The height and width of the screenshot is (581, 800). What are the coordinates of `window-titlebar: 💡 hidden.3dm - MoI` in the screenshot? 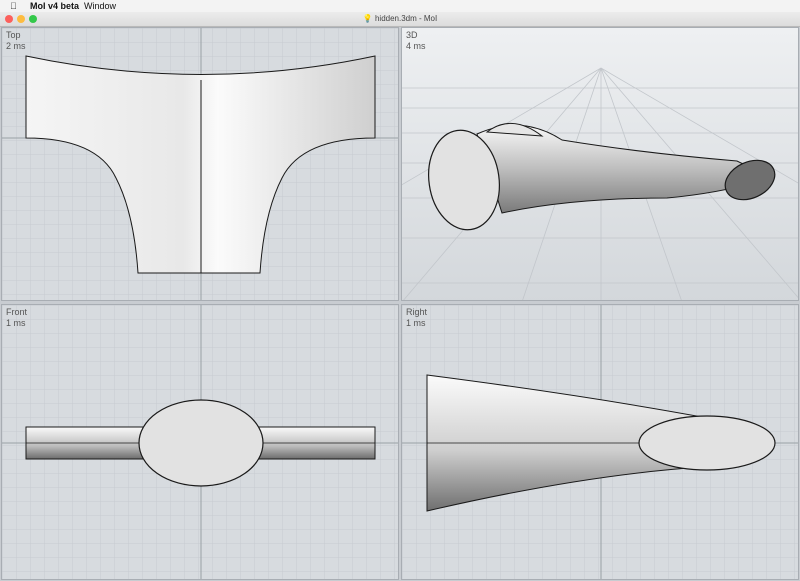 It's located at (400, 19).